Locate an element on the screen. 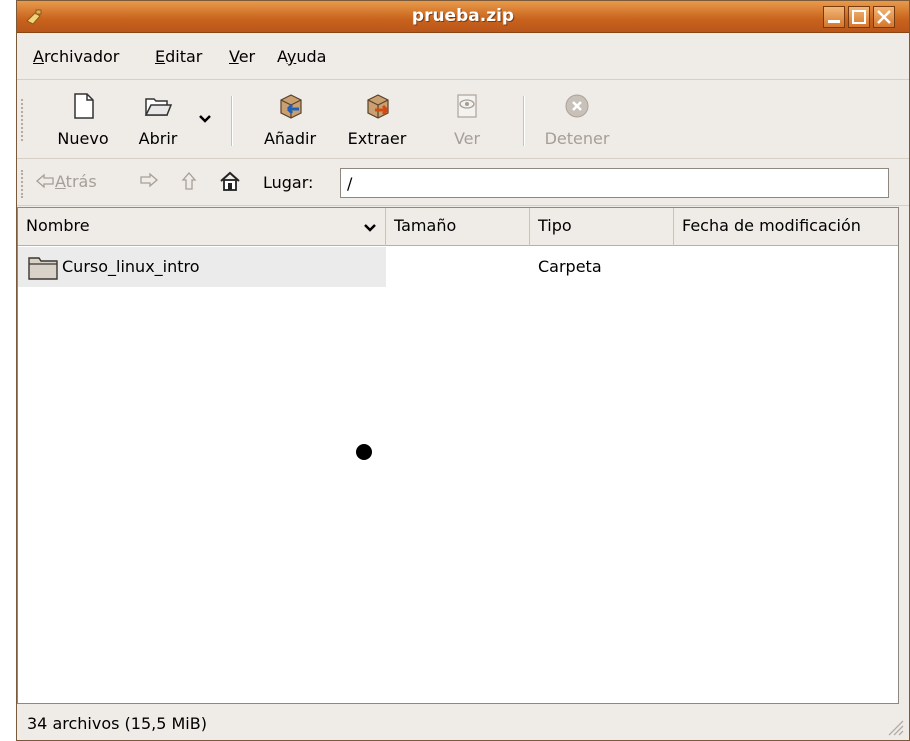  up-button is located at coordinates (189, 183).